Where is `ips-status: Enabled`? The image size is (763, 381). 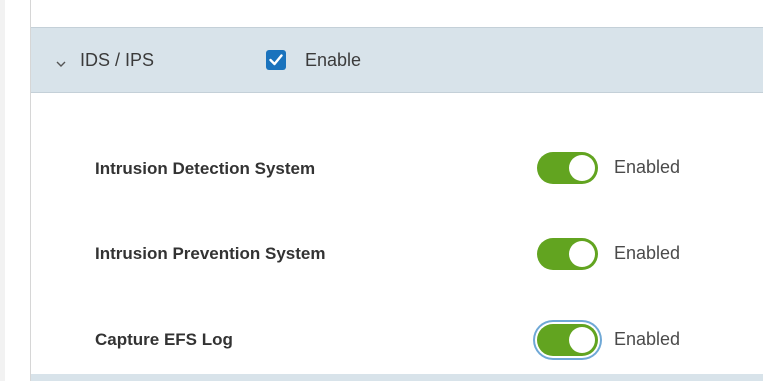
ips-status: Enabled is located at coordinates (647, 253).